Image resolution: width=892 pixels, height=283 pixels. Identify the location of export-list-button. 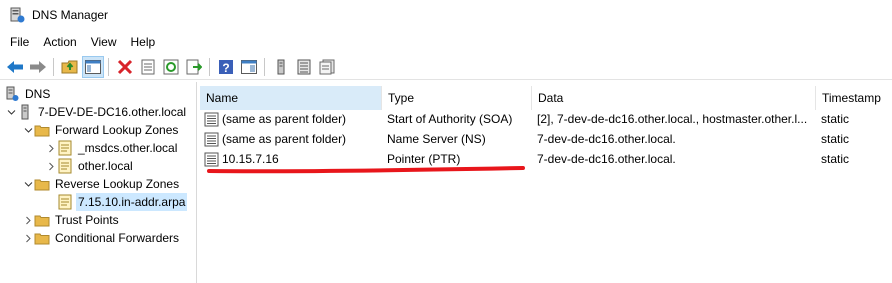
(194, 67).